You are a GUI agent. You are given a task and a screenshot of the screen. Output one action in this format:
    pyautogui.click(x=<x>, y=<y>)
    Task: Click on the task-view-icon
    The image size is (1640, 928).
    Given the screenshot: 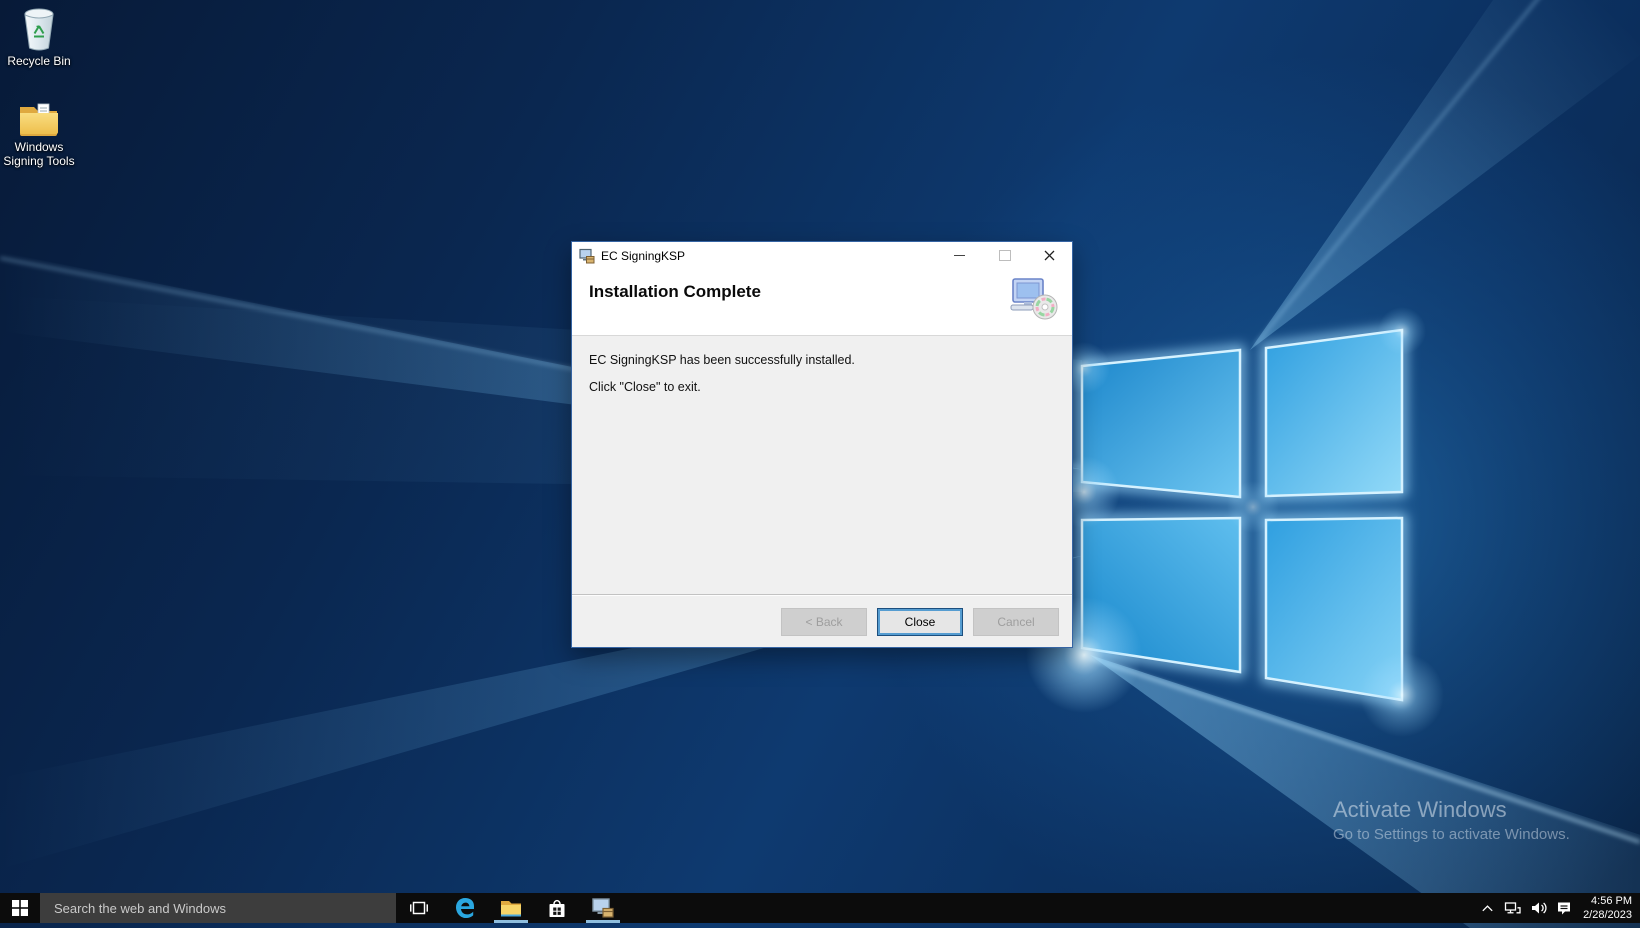 What is the action you would take?
    pyautogui.click(x=419, y=908)
    